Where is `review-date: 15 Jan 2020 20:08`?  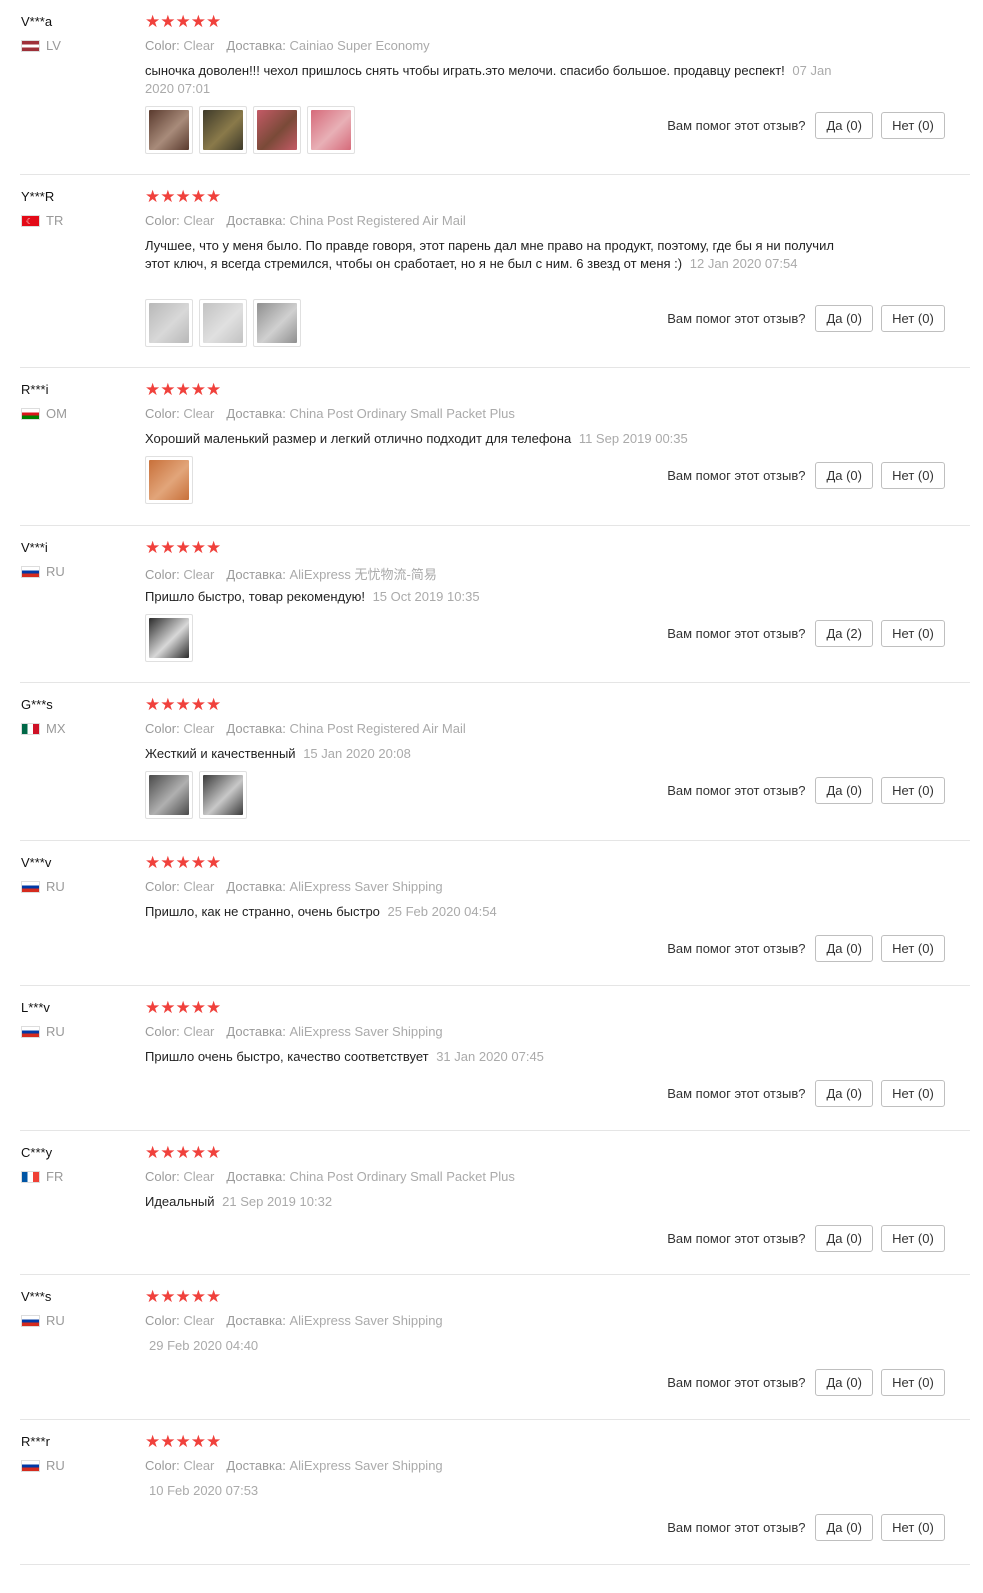 review-date: 15 Jan 2020 20:08 is located at coordinates (357, 753).